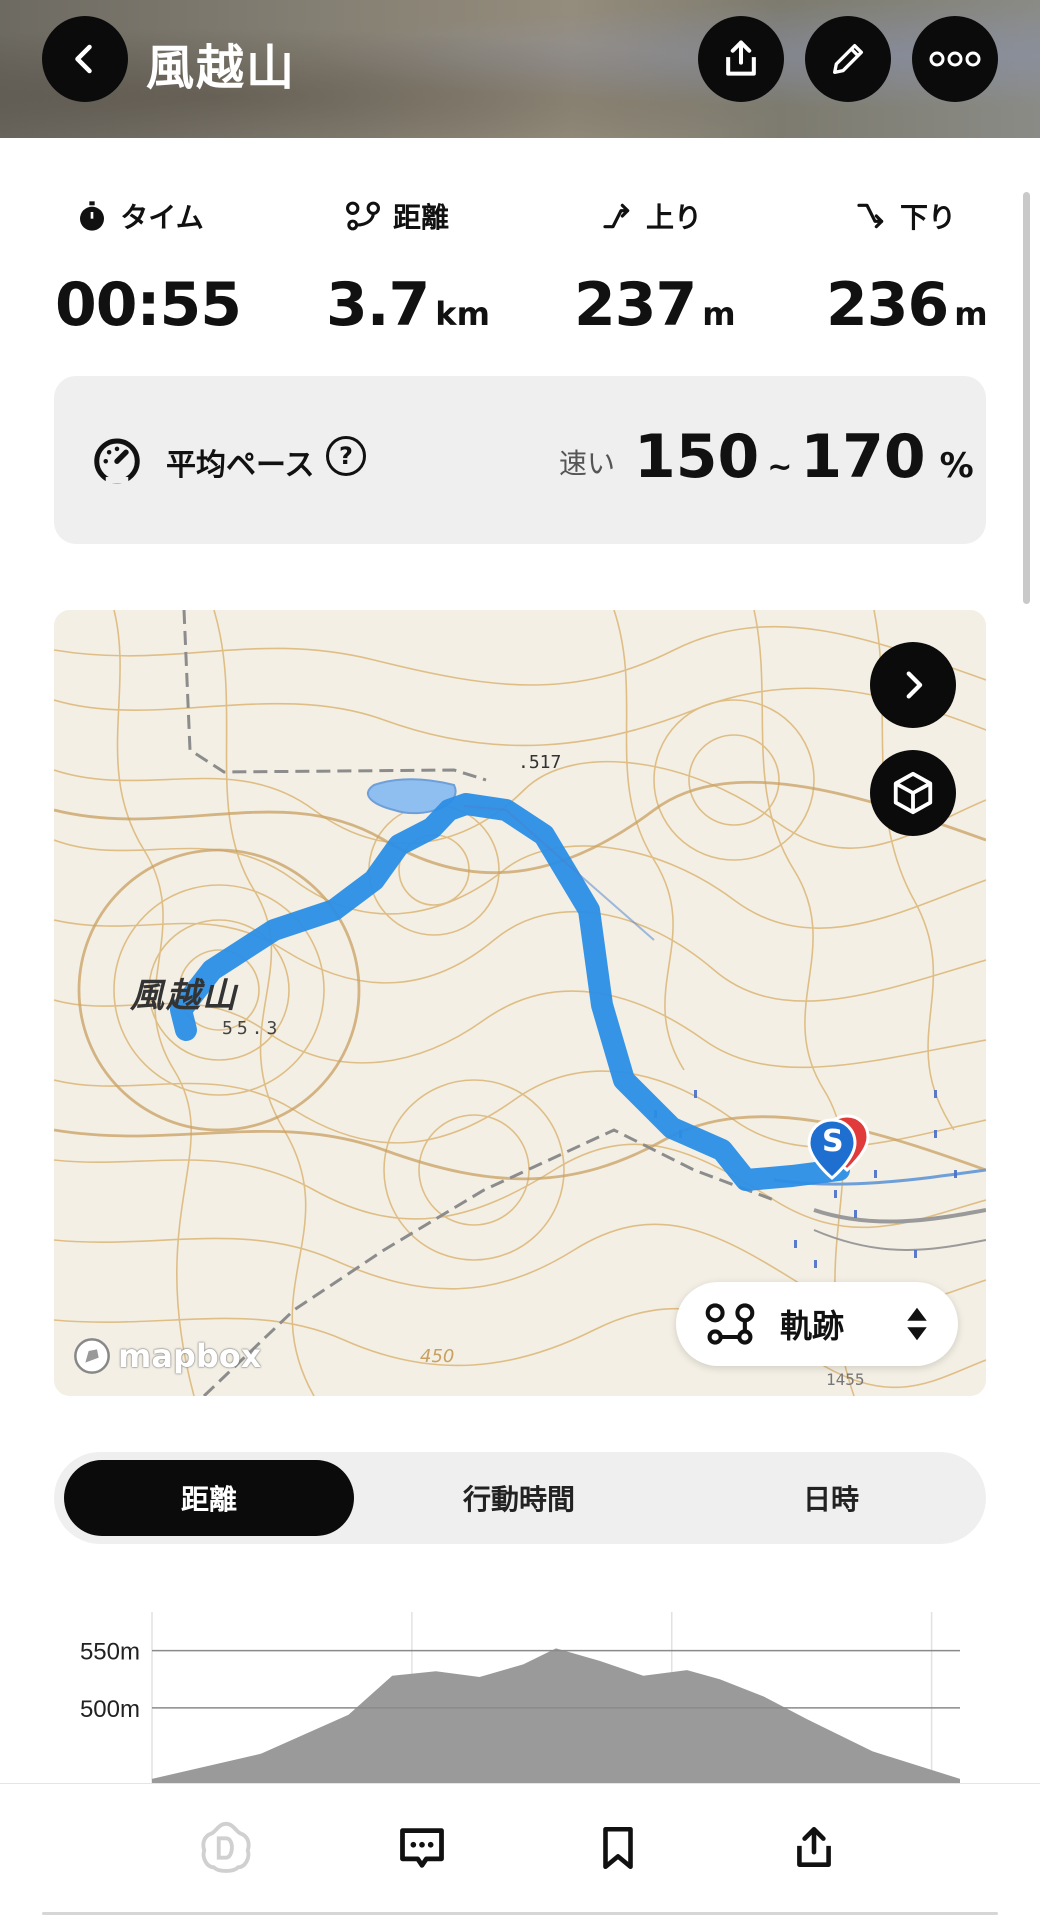 This screenshot has height=1920, width=1040. I want to click on map-label-elevation-bottom: 450, so click(437, 1356).